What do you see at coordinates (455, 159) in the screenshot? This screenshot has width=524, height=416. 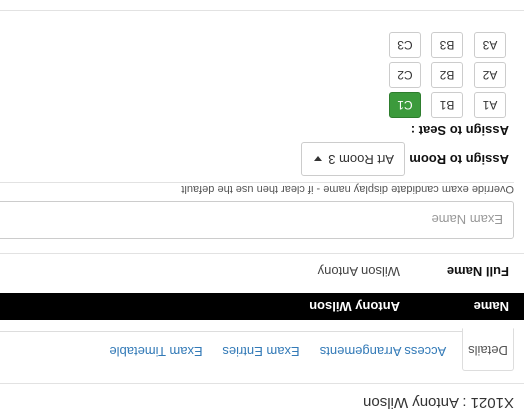 I see `assign-room-label: Assign to Room :` at bounding box center [455, 159].